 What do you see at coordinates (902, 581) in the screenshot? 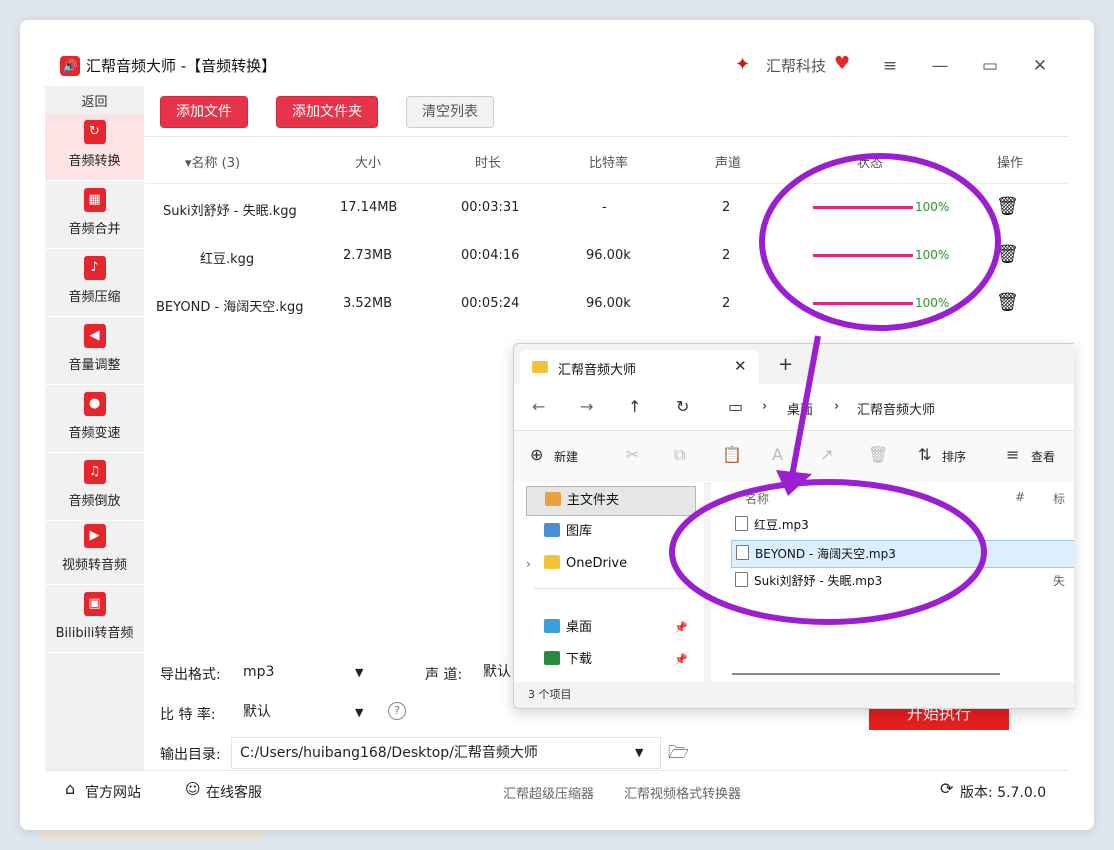
I see `file-item: Suki刘舒妤 - 失眠.mp3 失` at bounding box center [902, 581].